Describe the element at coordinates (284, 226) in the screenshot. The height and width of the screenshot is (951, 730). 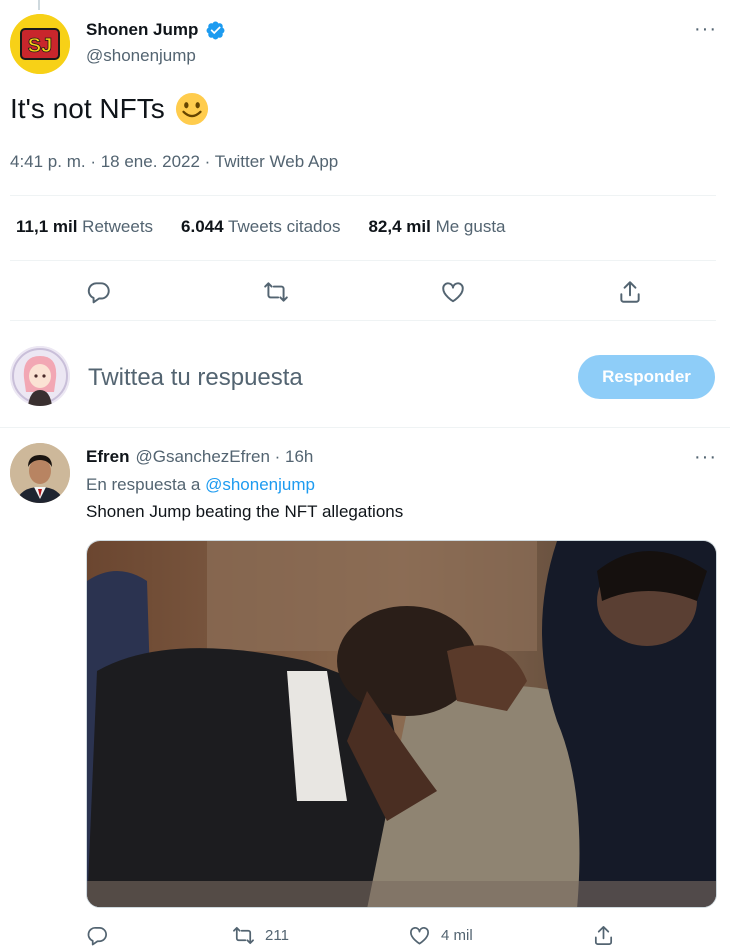
I see `stat-label: Tweets citados` at that location.